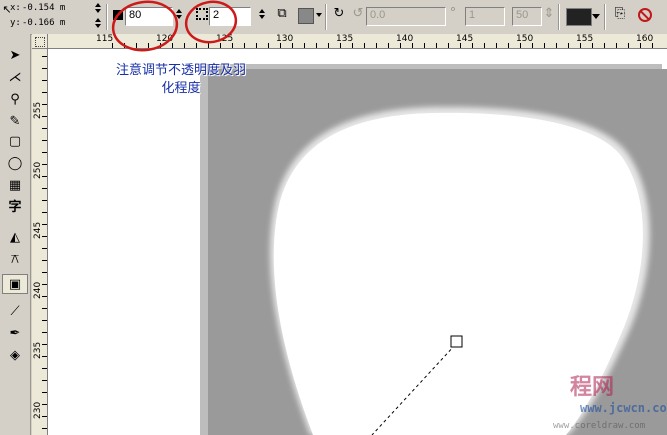 The height and width of the screenshot is (435, 667). What do you see at coordinates (623, 408) in the screenshot?
I see `watermark-url: www.jcwcn.com` at bounding box center [623, 408].